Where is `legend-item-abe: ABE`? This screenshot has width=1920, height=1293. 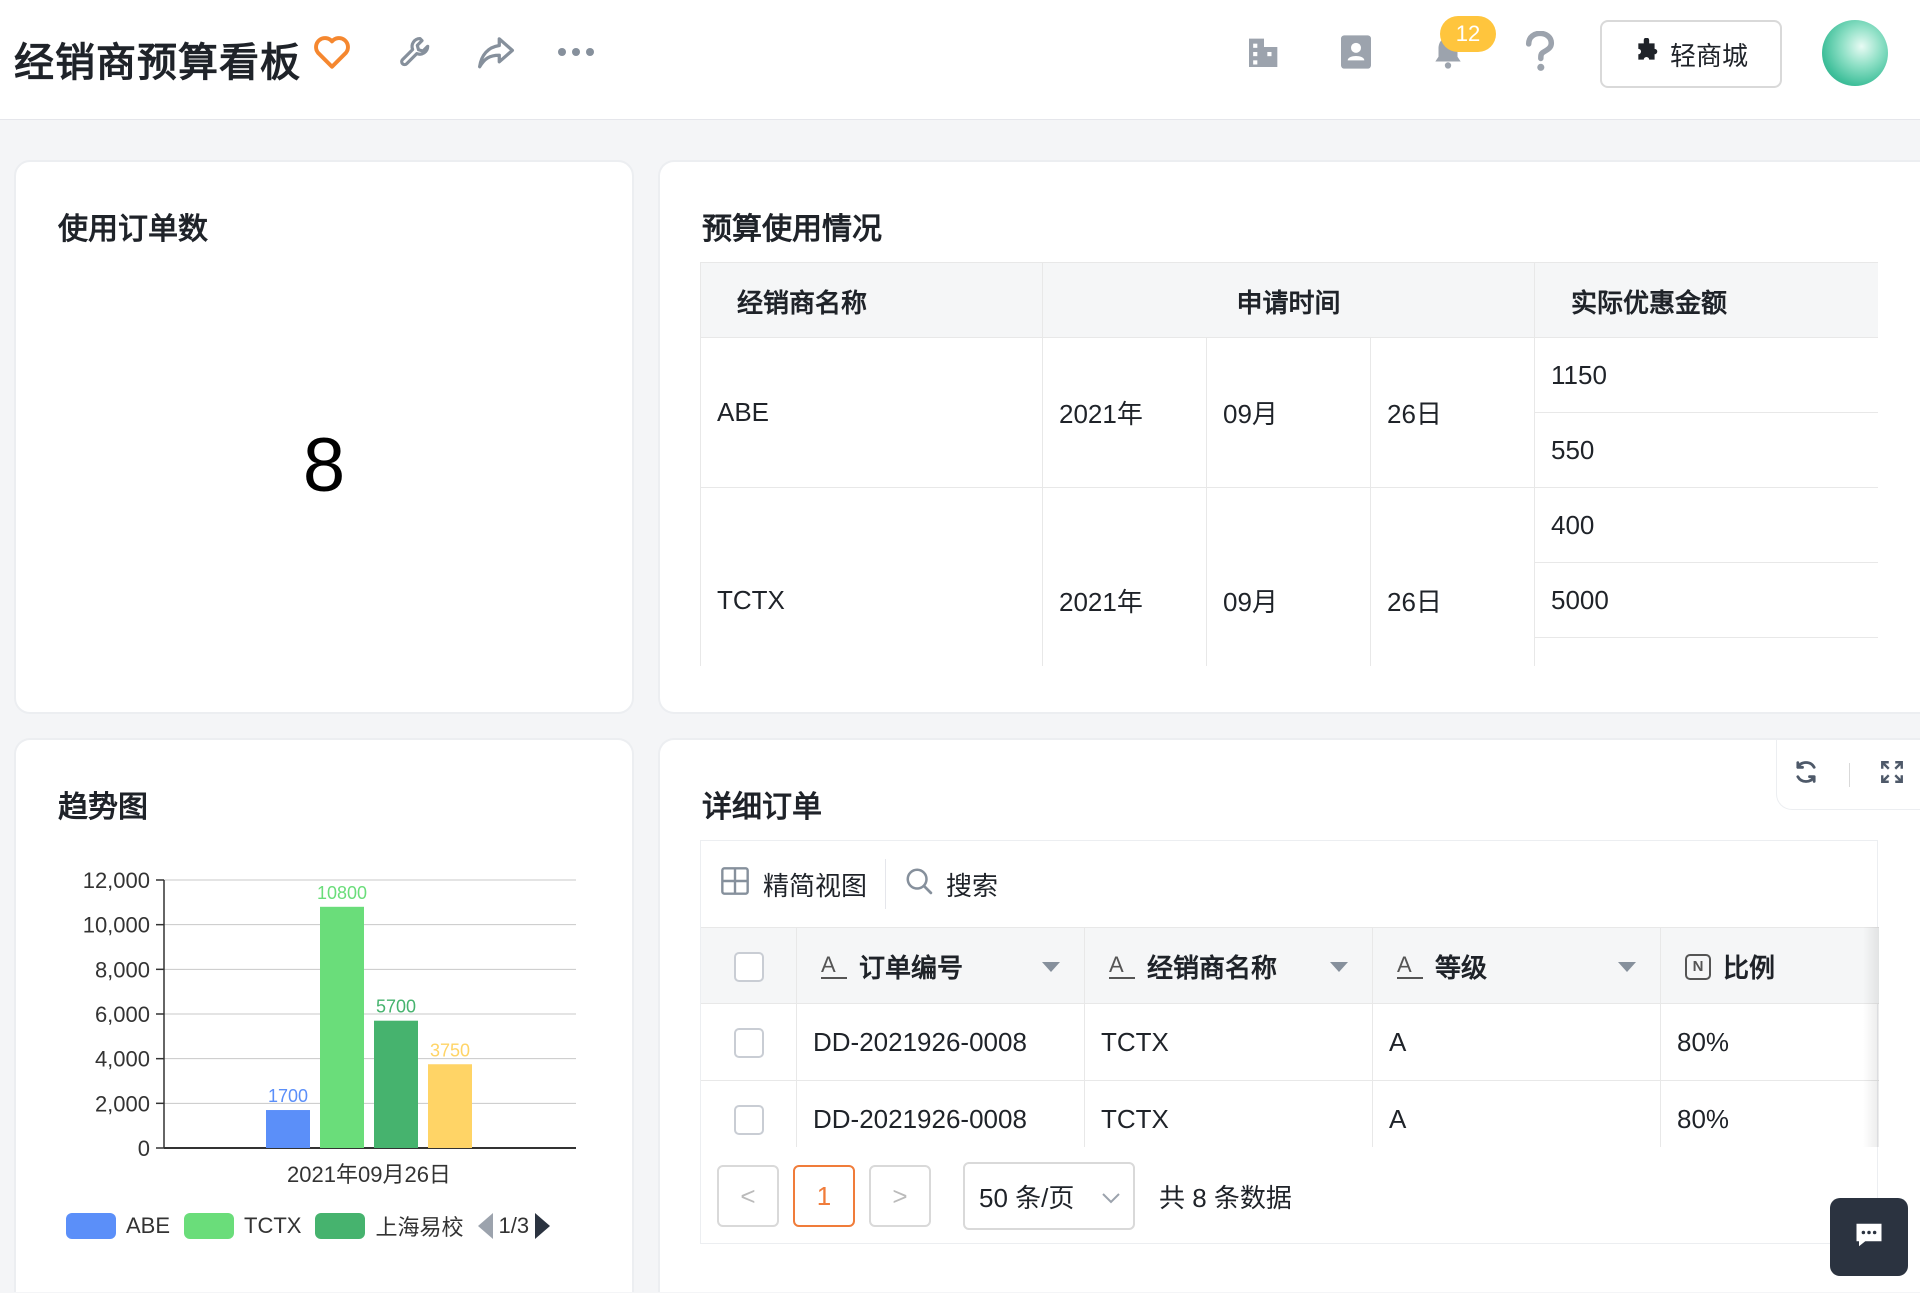
legend-item-abe: ABE is located at coordinates (118, 1226).